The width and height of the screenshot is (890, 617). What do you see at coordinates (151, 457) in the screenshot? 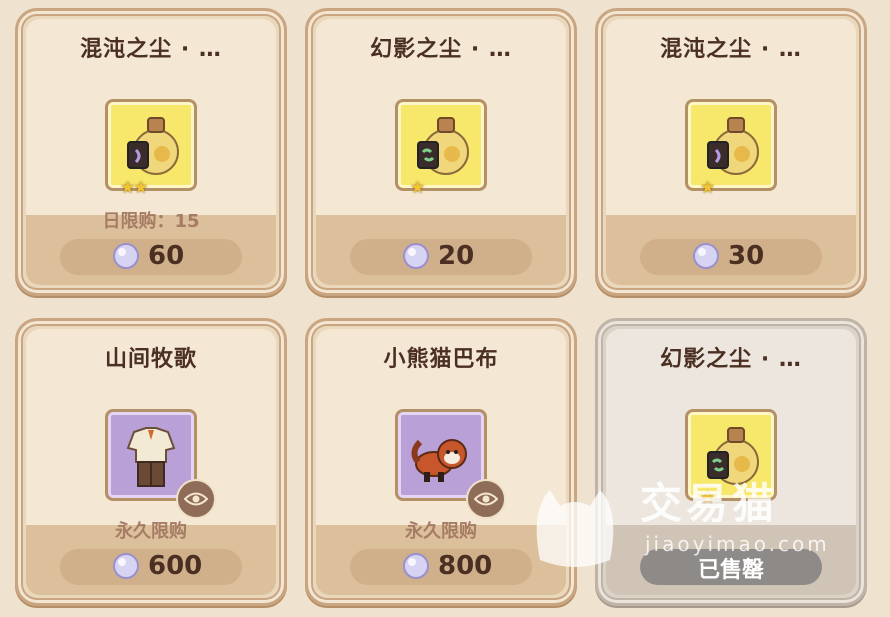
I see `outfit-icon` at bounding box center [151, 457].